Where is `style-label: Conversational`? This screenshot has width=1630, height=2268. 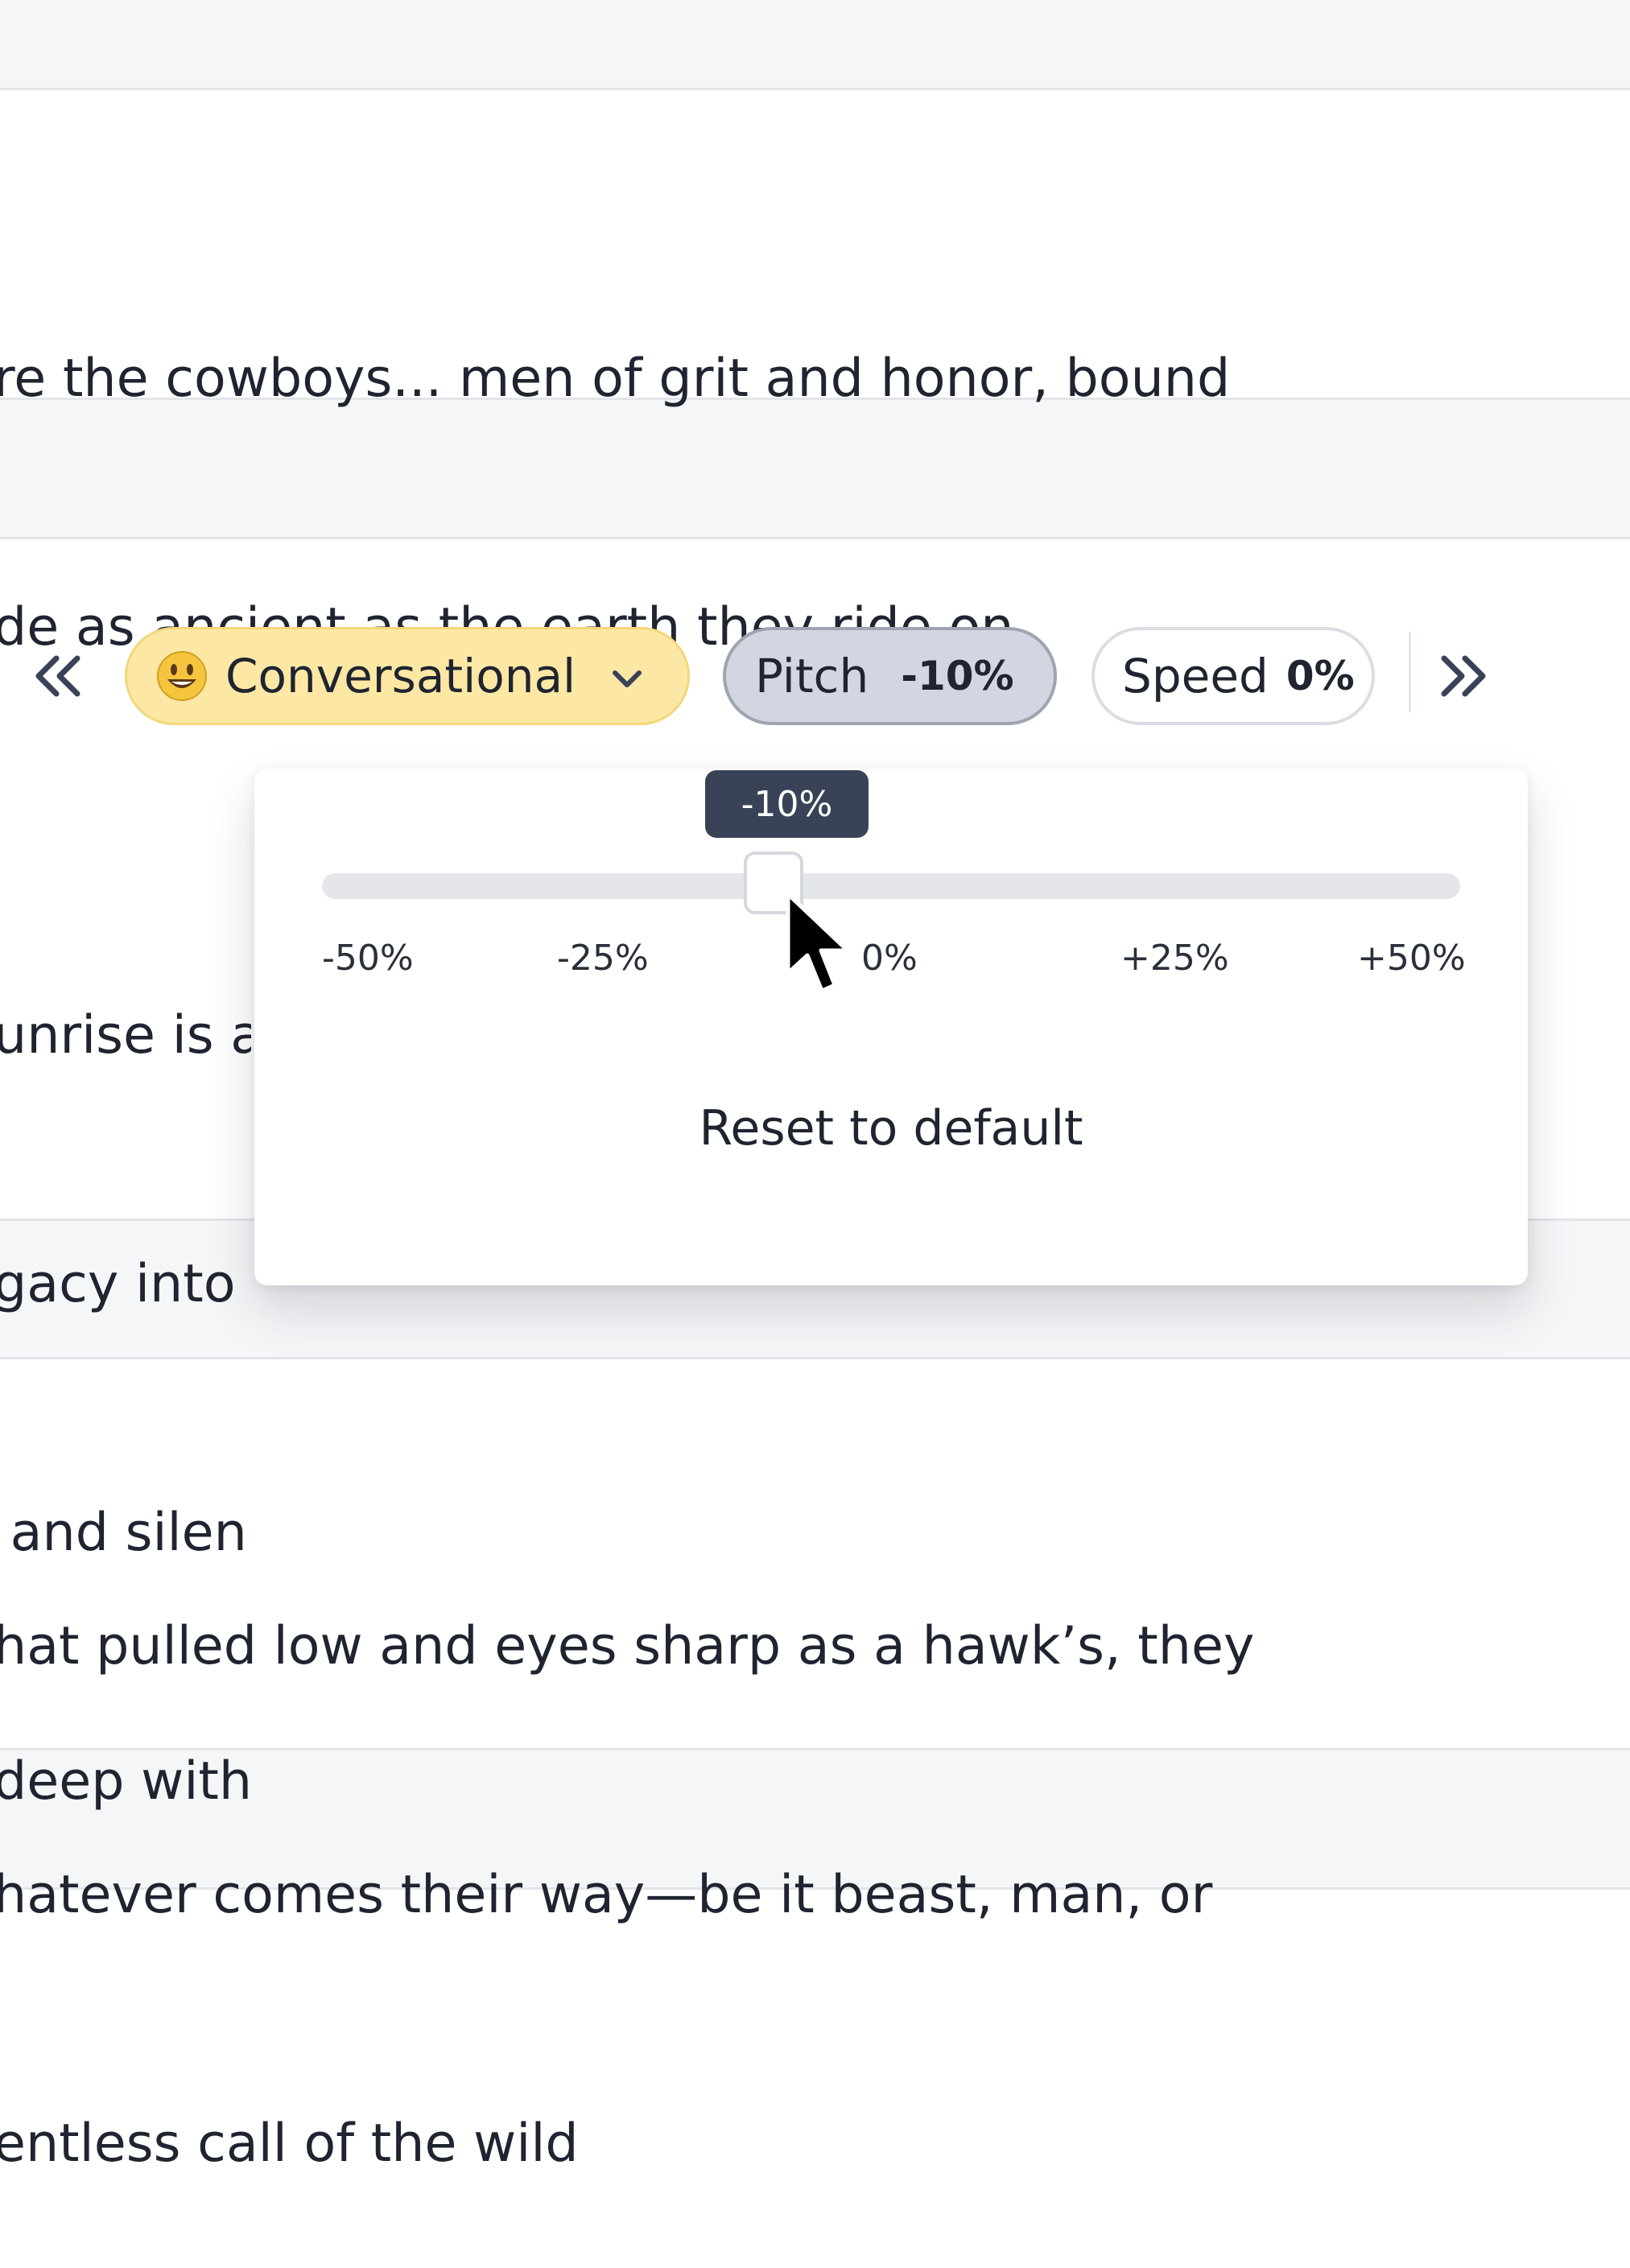 style-label: Conversational is located at coordinates (400, 676).